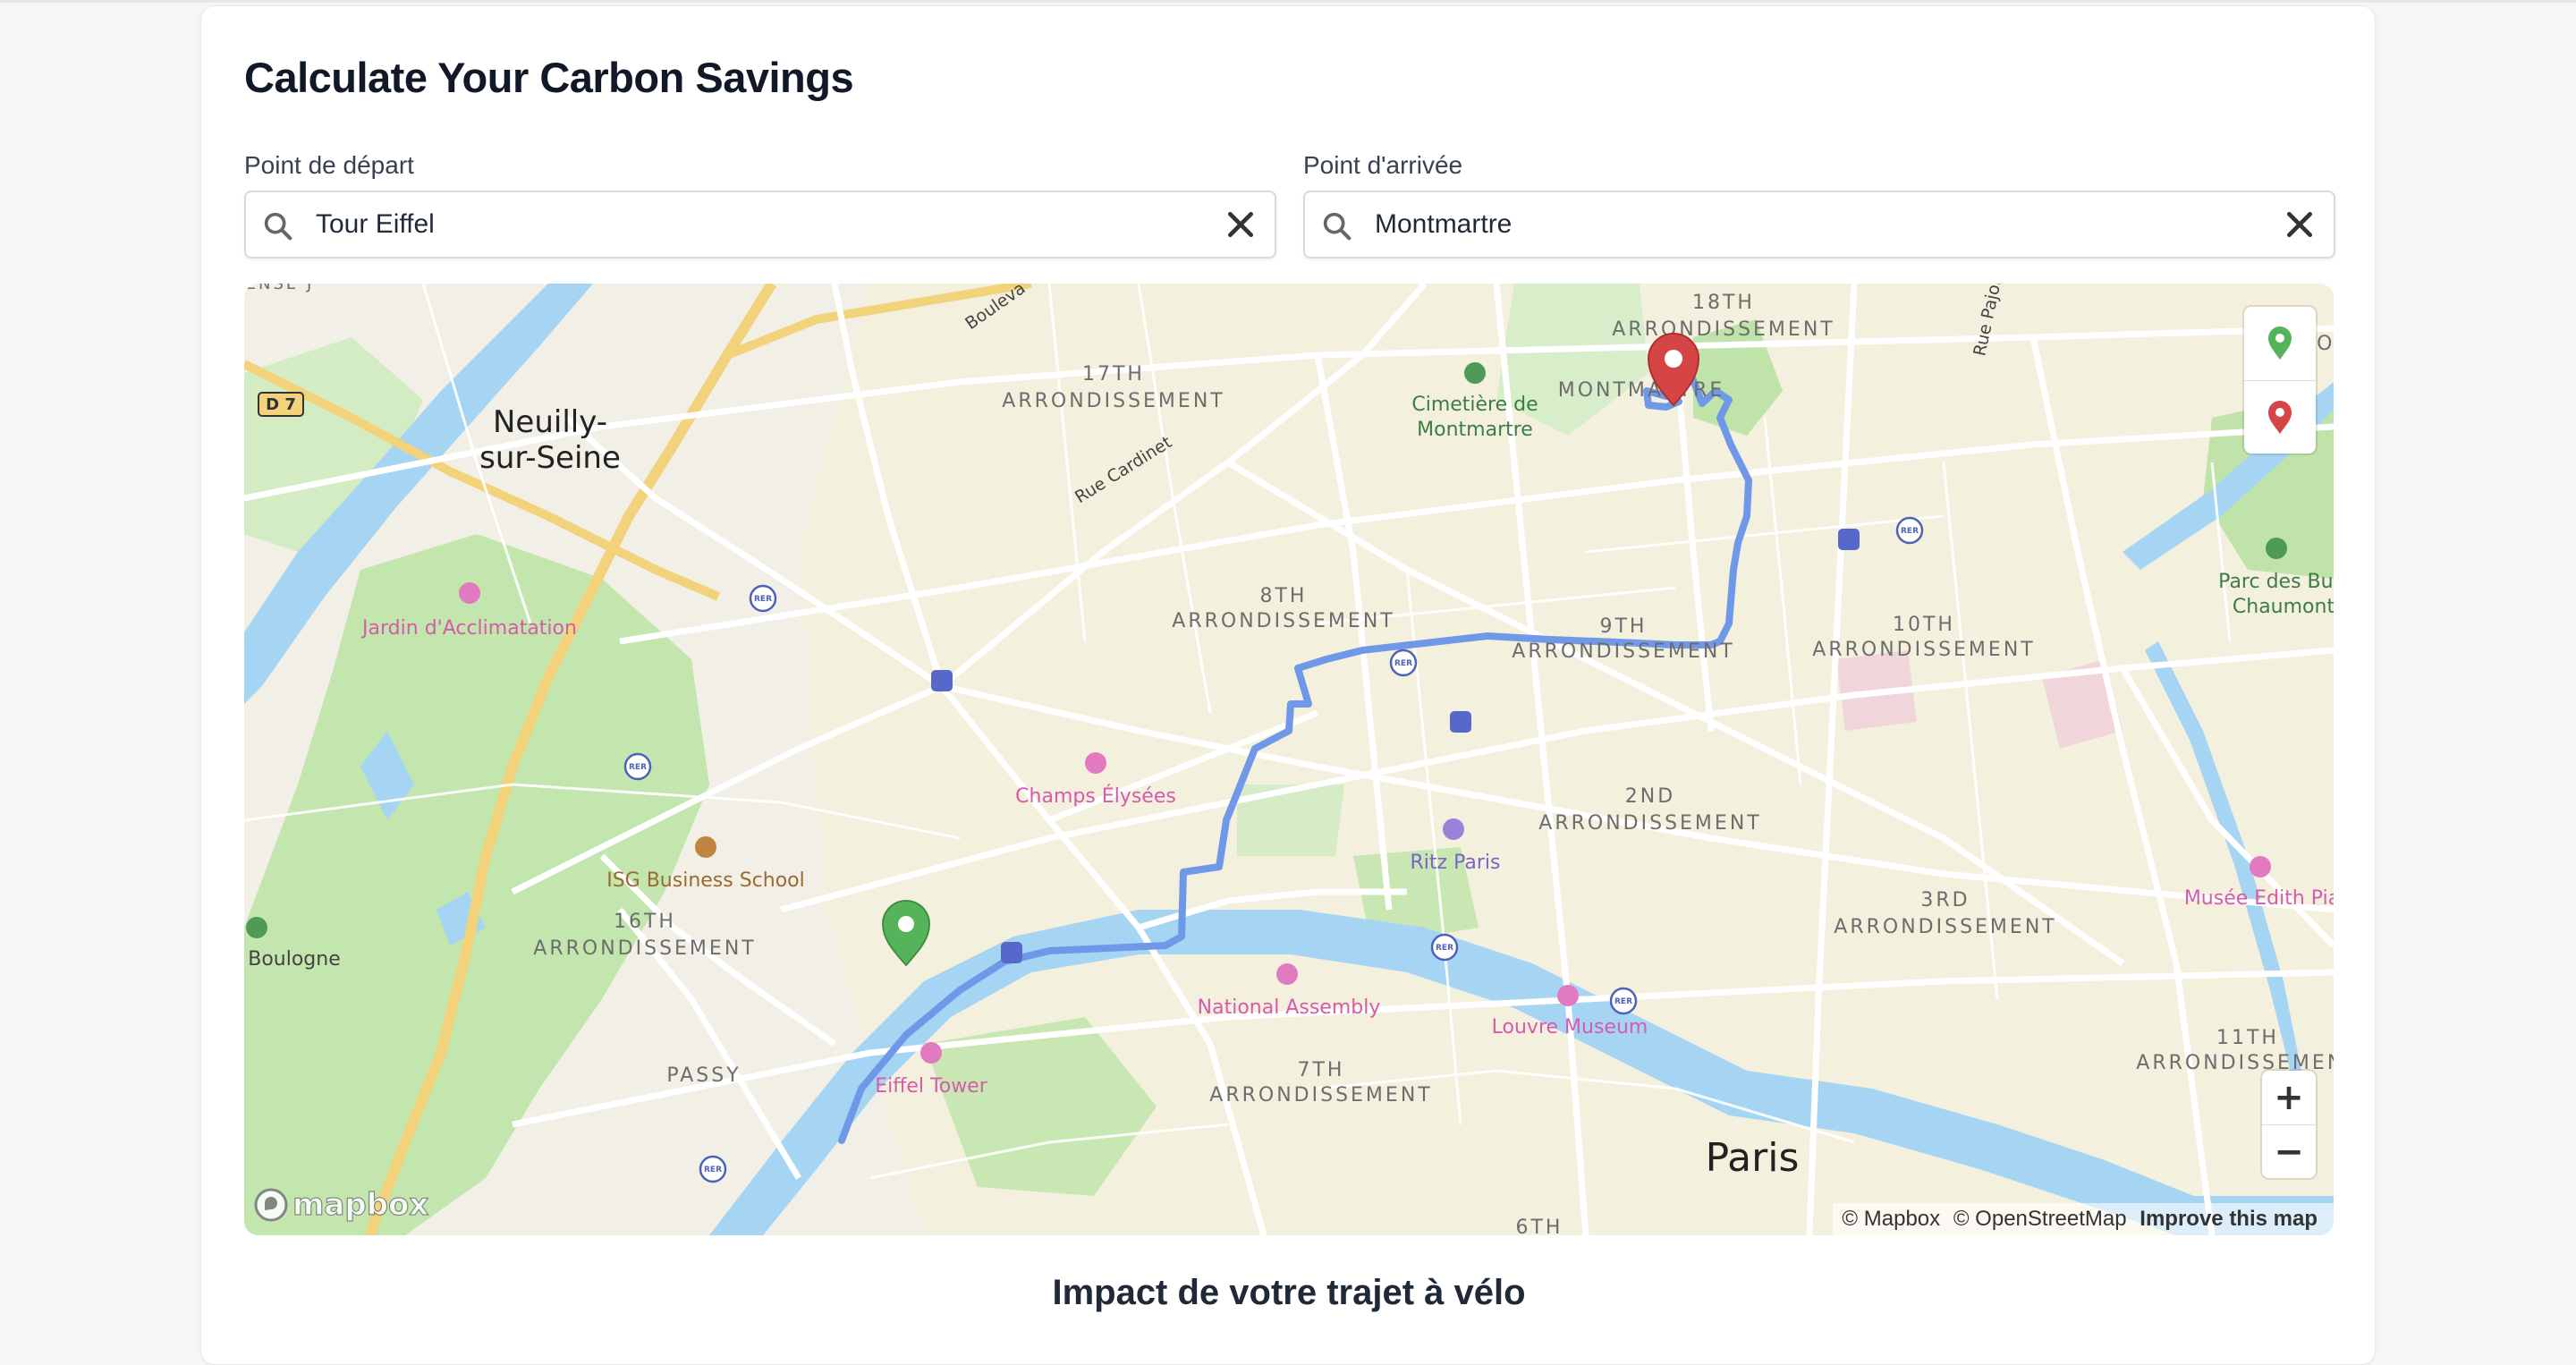 The height and width of the screenshot is (1365, 2576). I want to click on label-arr10-b: ARRONDISSEMENT, so click(1923, 650).